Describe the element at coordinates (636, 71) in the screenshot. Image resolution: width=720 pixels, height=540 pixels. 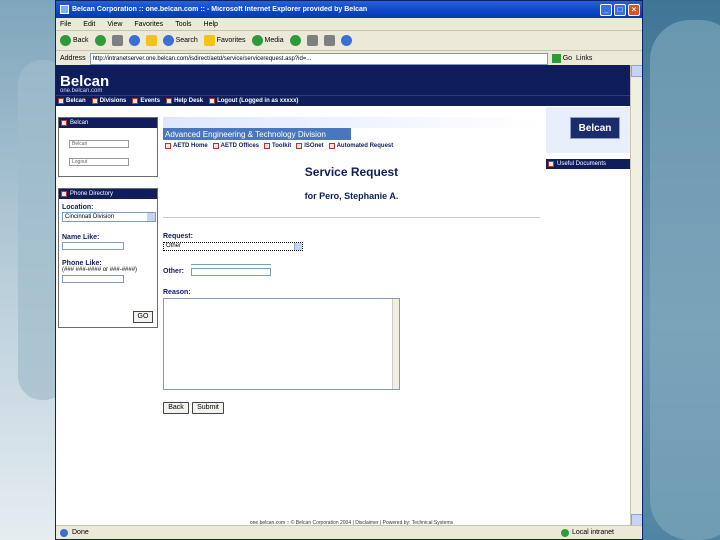
I see `scroll-up-icon` at that location.